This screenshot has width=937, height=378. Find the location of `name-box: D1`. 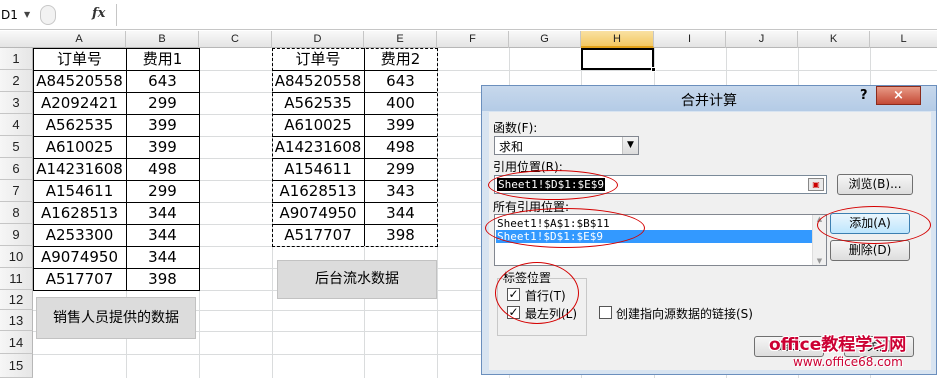

name-box: D1 is located at coordinates (18, 15).